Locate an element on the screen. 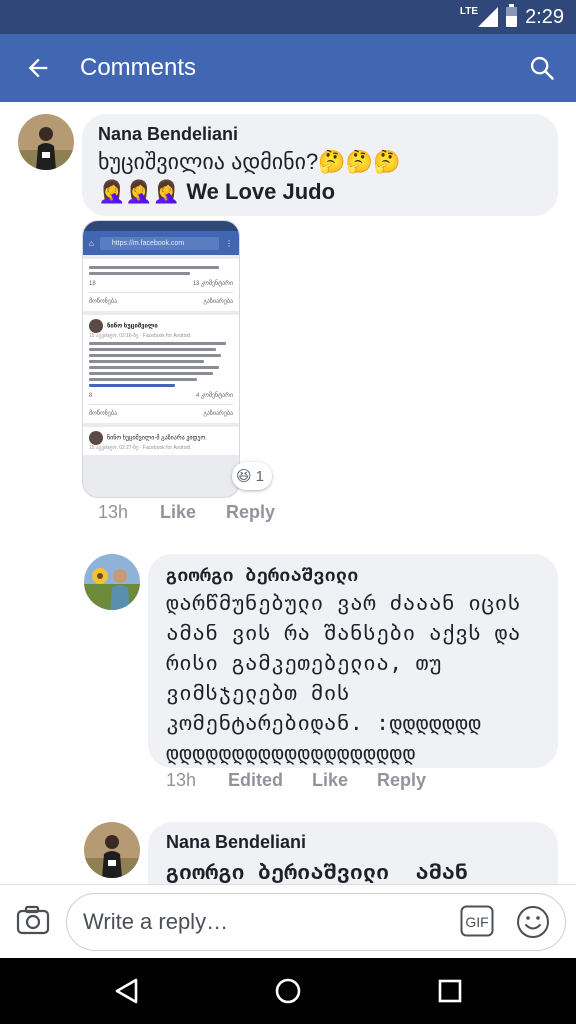 This screenshot has width=576, height=1024. laugh-emoji-icon: 😆 is located at coordinates (244, 476).